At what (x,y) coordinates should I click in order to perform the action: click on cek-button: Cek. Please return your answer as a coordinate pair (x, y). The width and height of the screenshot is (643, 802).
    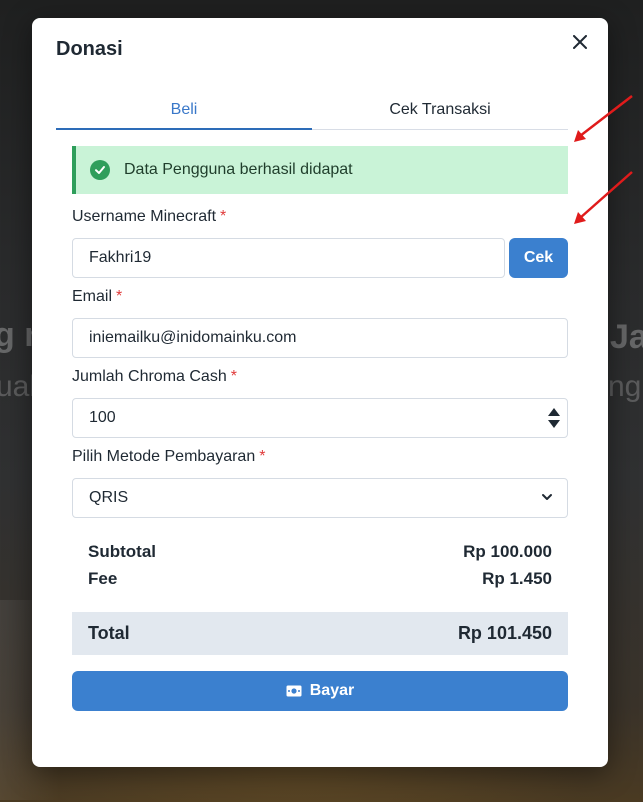
    Looking at the image, I should click on (538, 258).